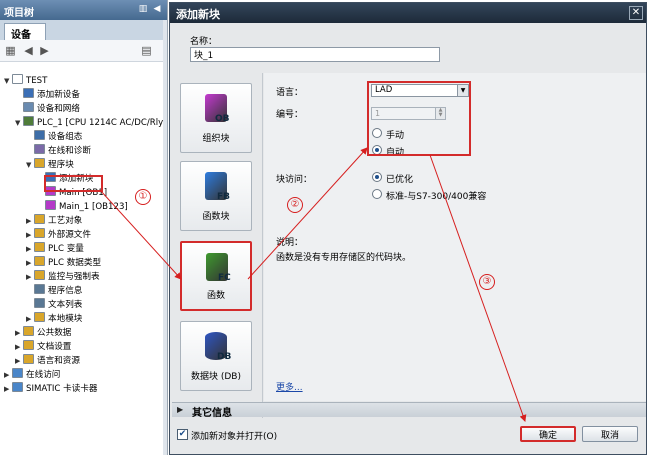 This screenshot has height=455, width=647. I want to click on block-type-fb-button: FB 函数块, so click(216, 196).